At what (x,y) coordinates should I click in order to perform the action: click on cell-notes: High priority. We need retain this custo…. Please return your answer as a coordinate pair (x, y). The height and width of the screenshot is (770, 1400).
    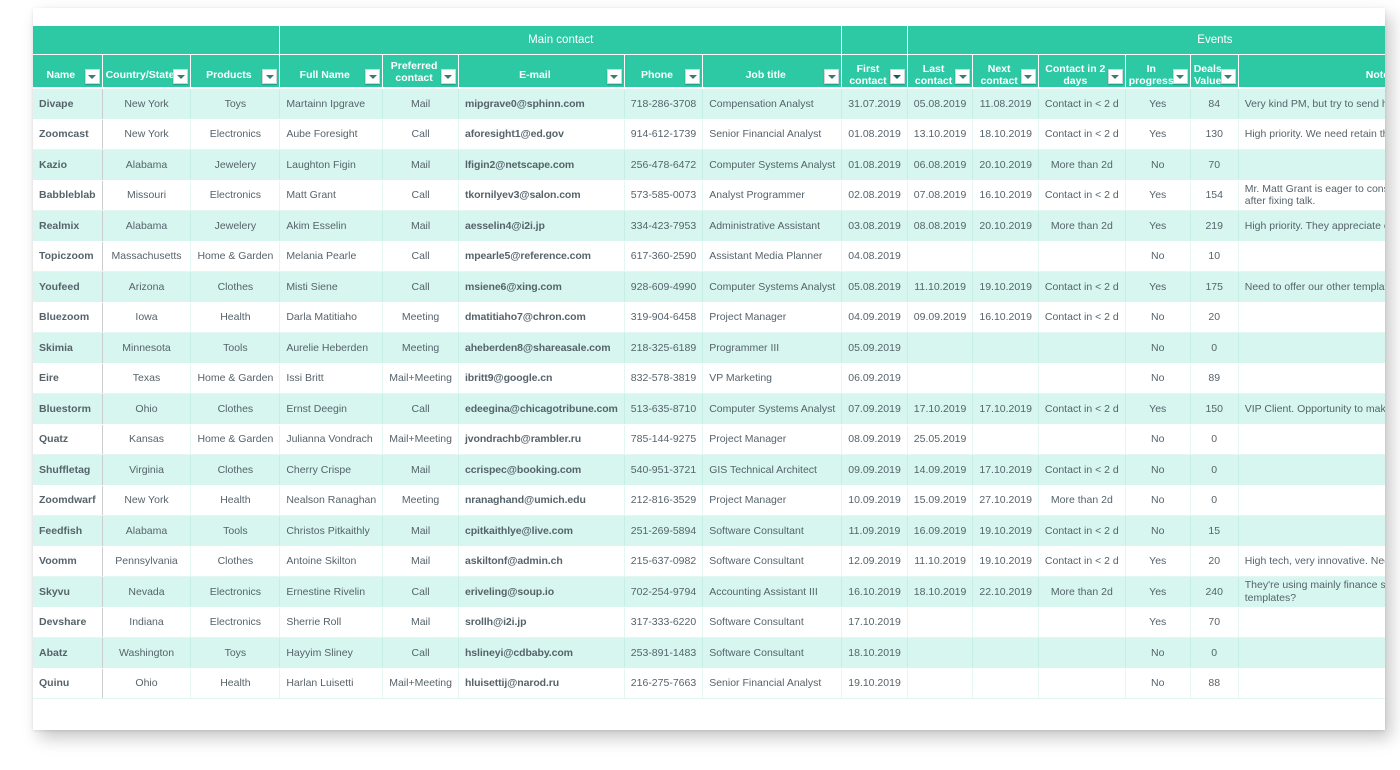
    Looking at the image, I should click on (1311, 134).